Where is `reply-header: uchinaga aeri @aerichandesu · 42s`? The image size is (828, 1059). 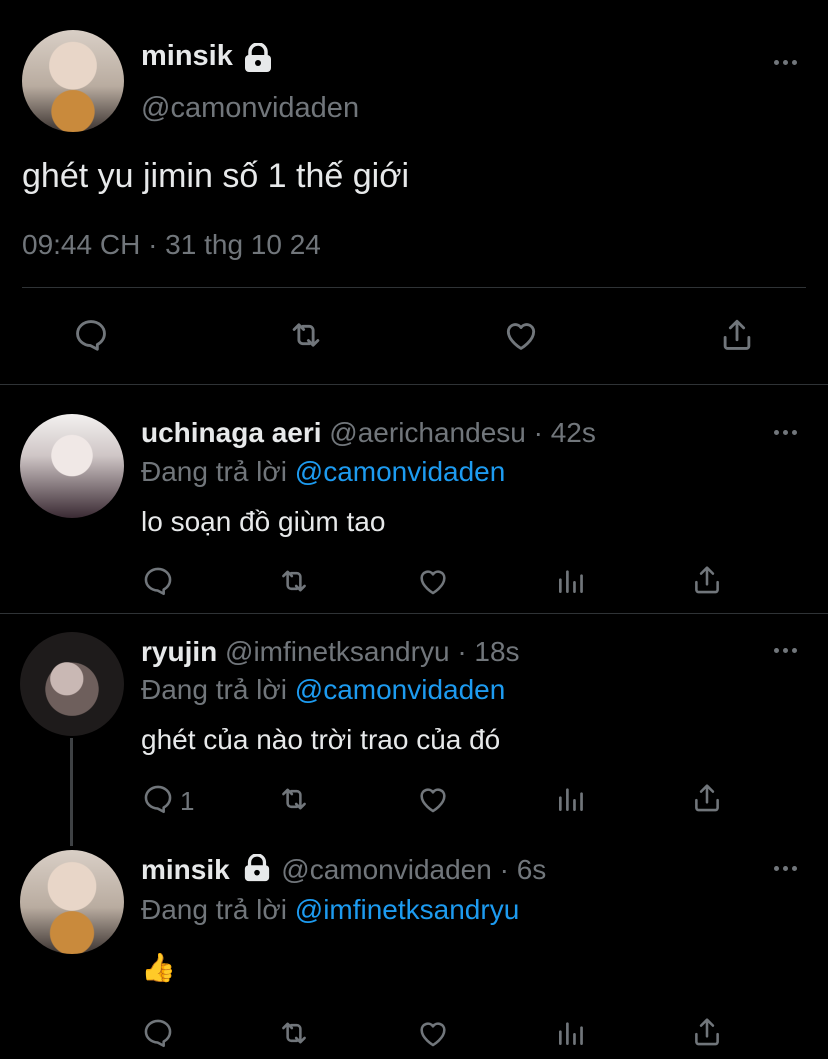 reply-header: uchinaga aeri @aerichandesu · 42s is located at coordinates (368, 433).